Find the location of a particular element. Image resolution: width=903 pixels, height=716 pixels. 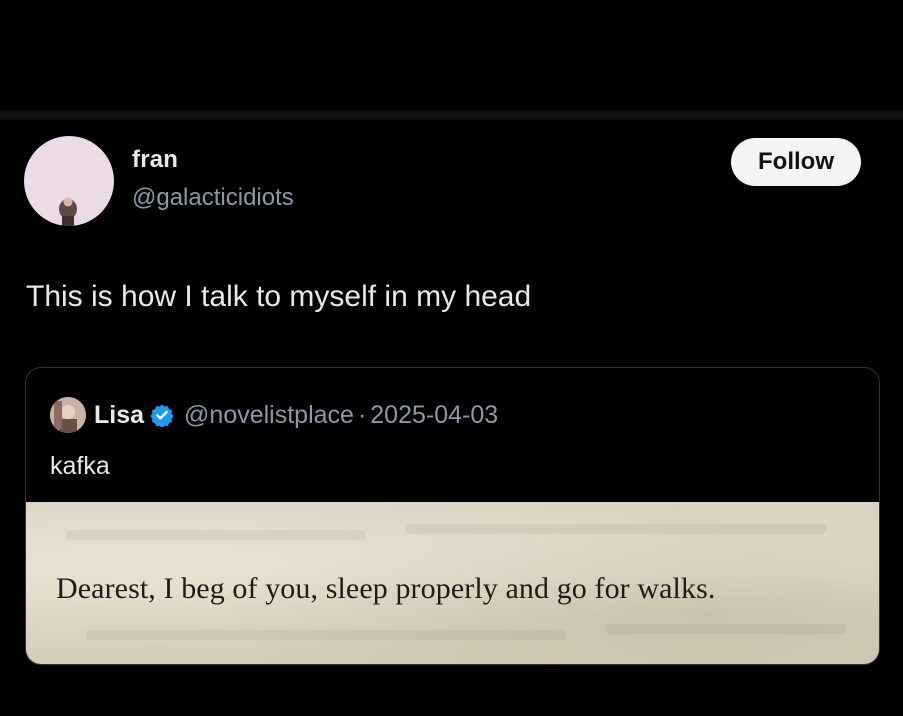

quoted-author-avatar is located at coordinates (68, 415).